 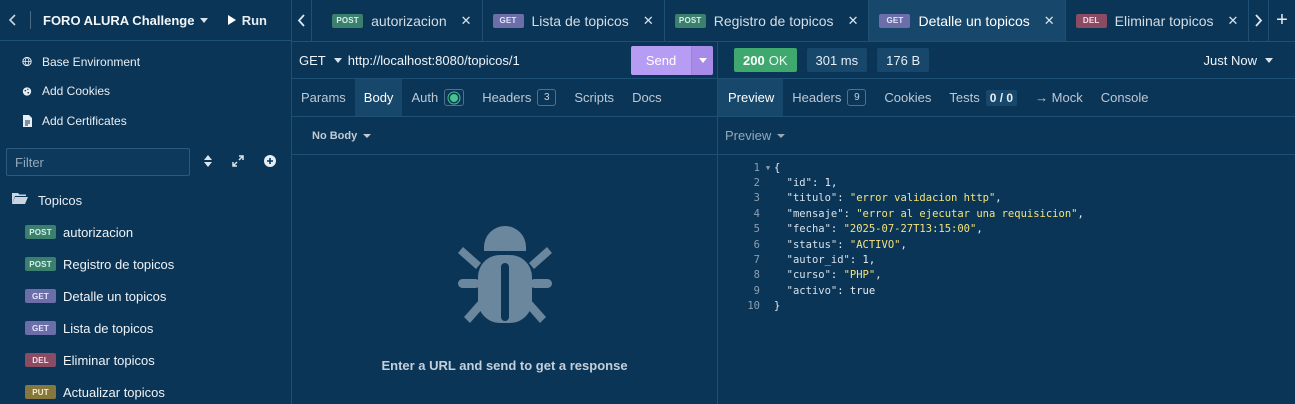 I want to click on new-tab-plus-icon: +, so click(x=1281, y=20).